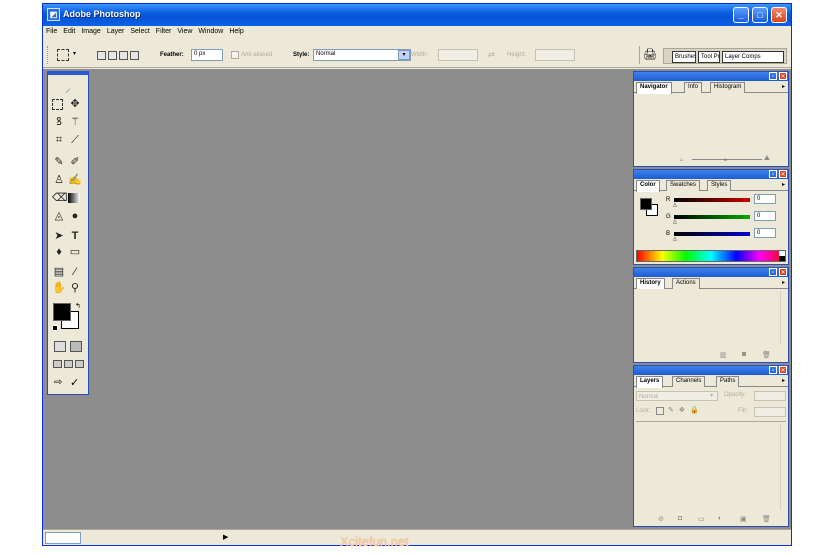  I want to click on navigator-minimize-icon: ▫, so click(773, 76).